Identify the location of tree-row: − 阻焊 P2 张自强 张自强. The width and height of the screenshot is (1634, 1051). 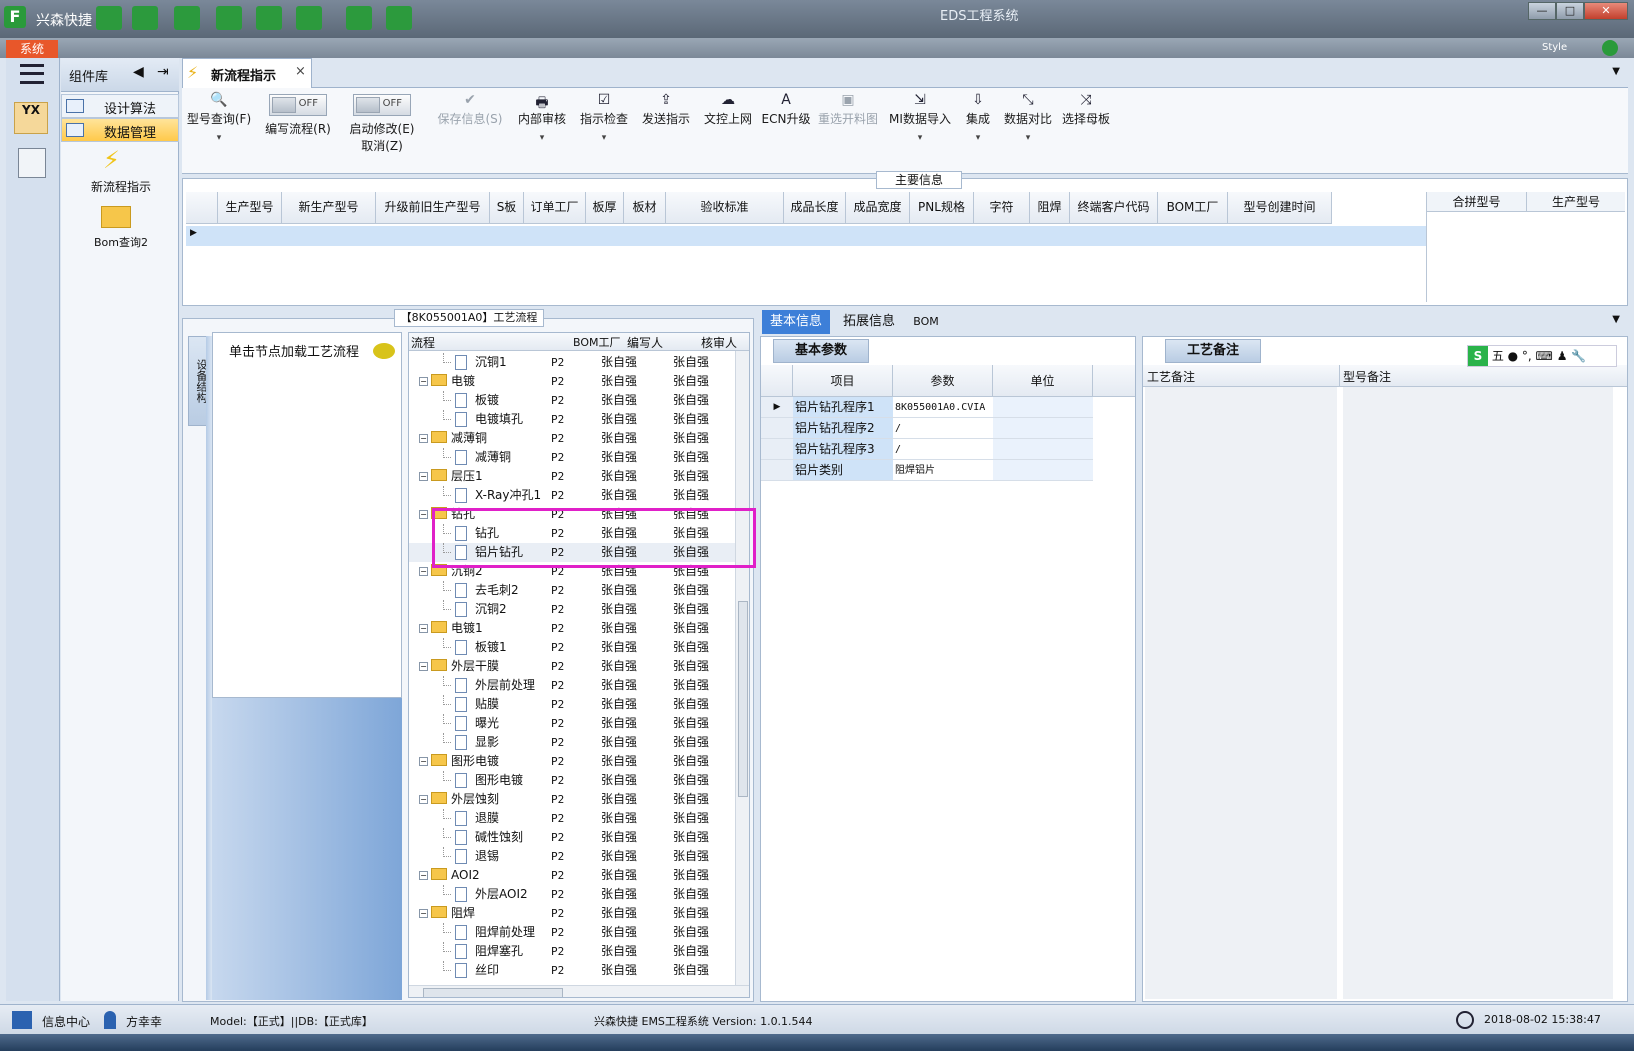
(572, 913).